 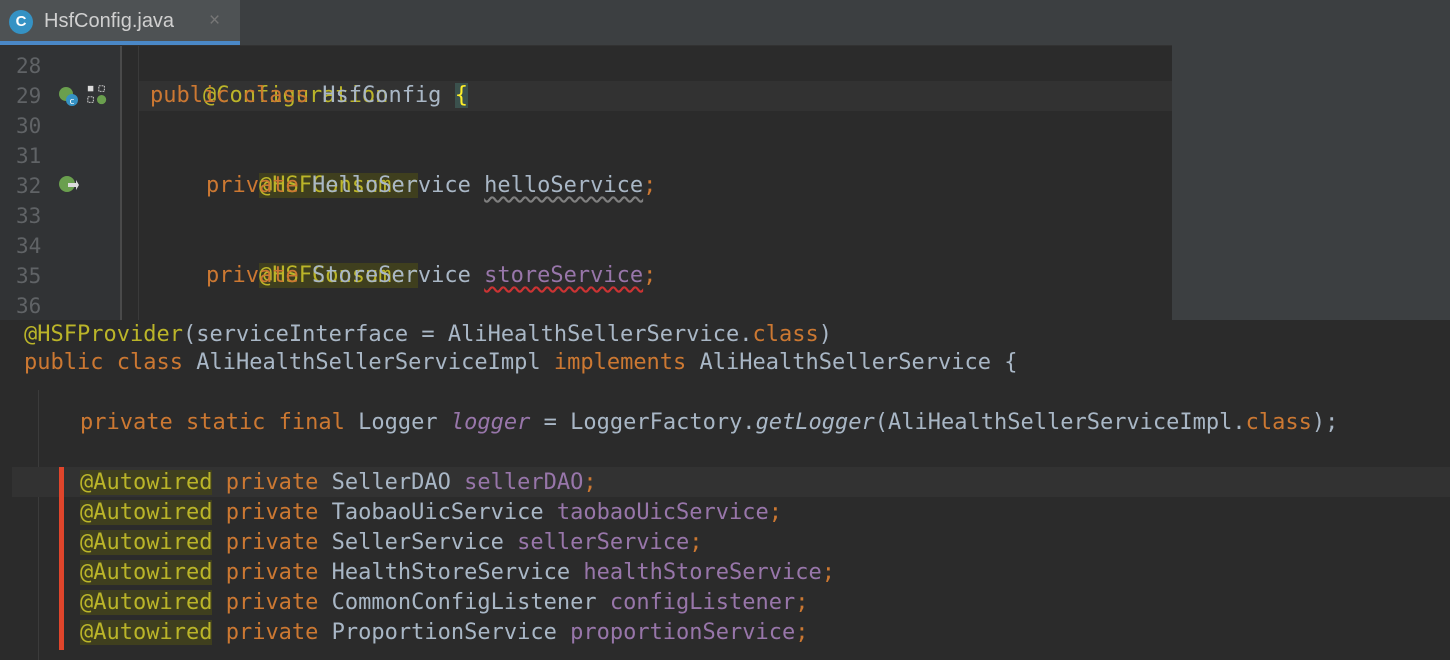 What do you see at coordinates (1011, 362) in the screenshot?
I see `brace: {` at bounding box center [1011, 362].